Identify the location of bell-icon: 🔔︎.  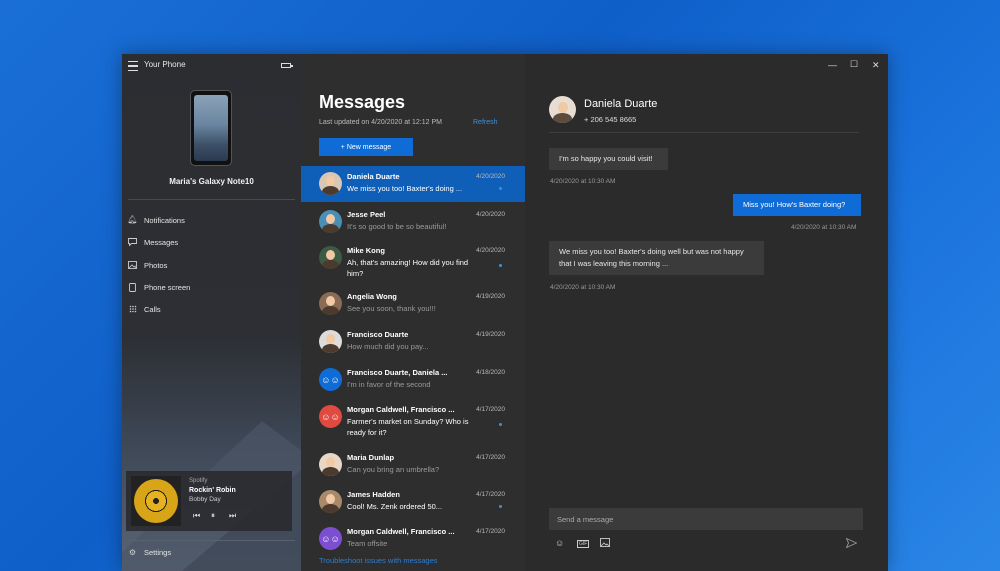
(132, 219).